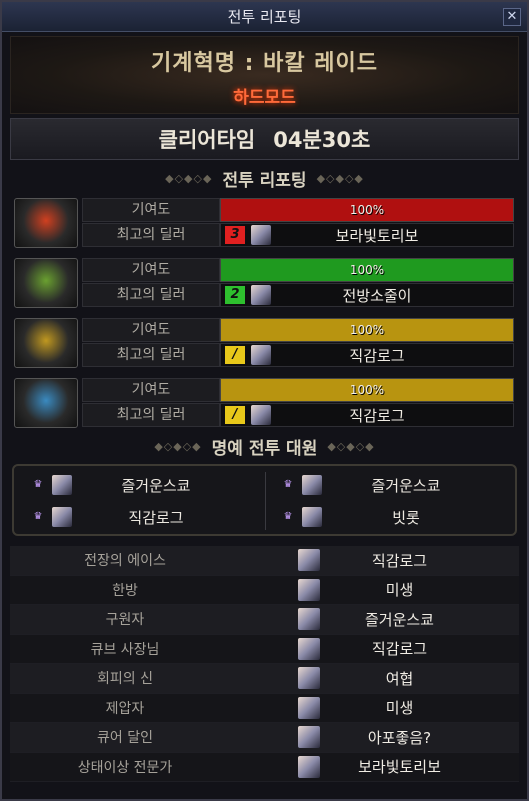  What do you see at coordinates (322, 140) in the screenshot?
I see `clear-time-value: 04분30초` at bounding box center [322, 140].